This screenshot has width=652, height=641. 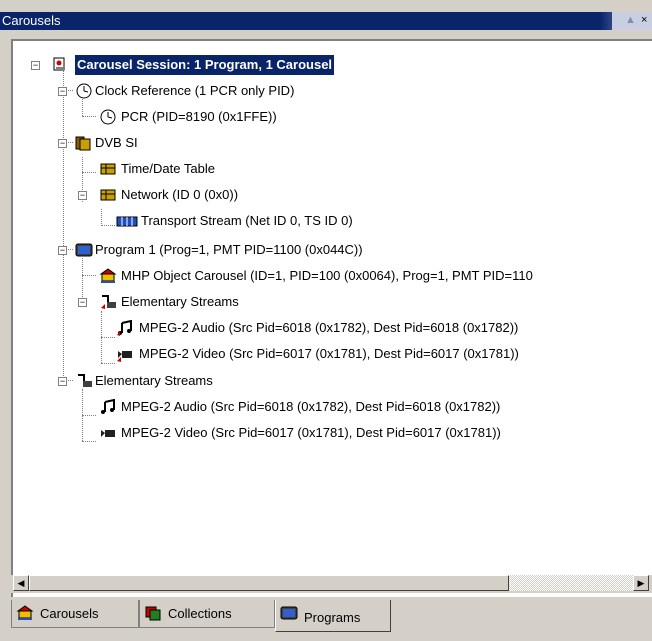 I want to click on tab-programs: Programs, so click(x=333, y=616).